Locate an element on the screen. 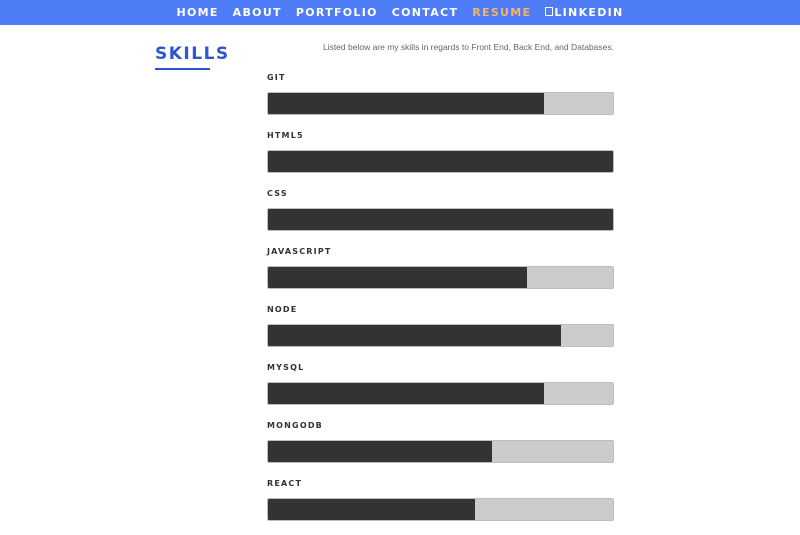 The width and height of the screenshot is (800, 535). nav-link-contact: CONTACT is located at coordinates (425, 12).